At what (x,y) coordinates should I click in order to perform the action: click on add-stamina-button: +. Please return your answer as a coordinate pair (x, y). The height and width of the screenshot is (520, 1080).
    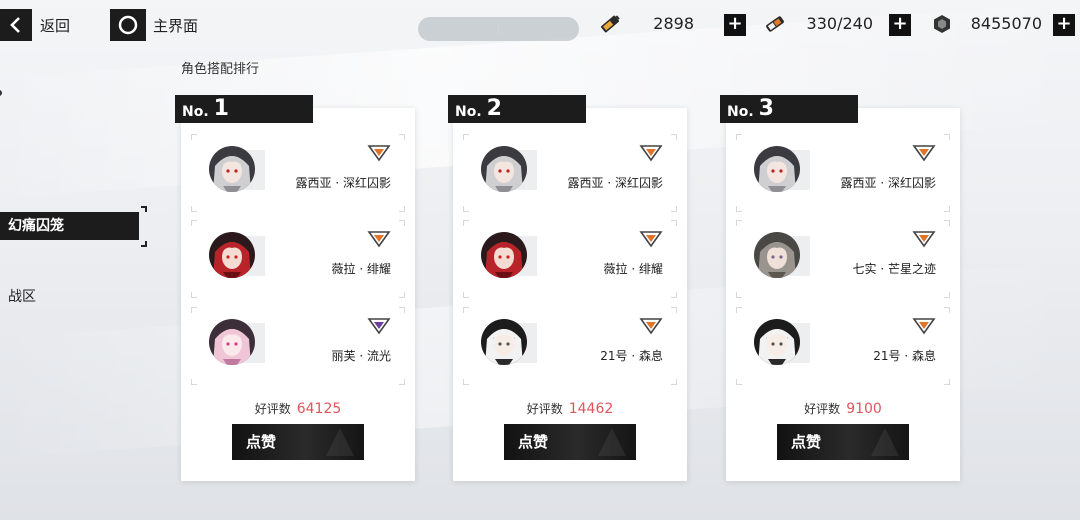
    Looking at the image, I should click on (900, 25).